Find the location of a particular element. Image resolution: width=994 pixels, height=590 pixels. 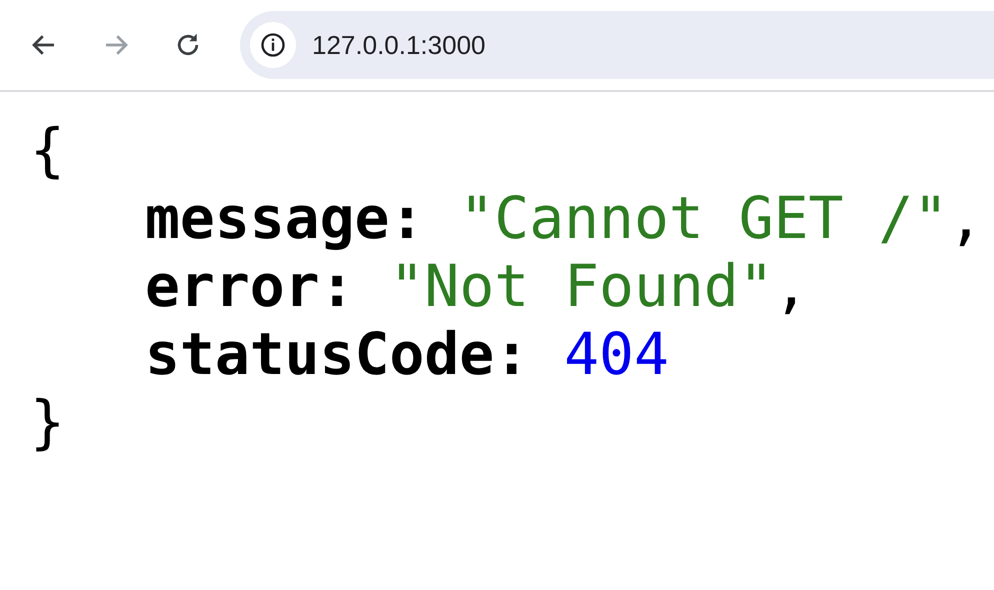

json-string: "Not Found" is located at coordinates (582, 286).